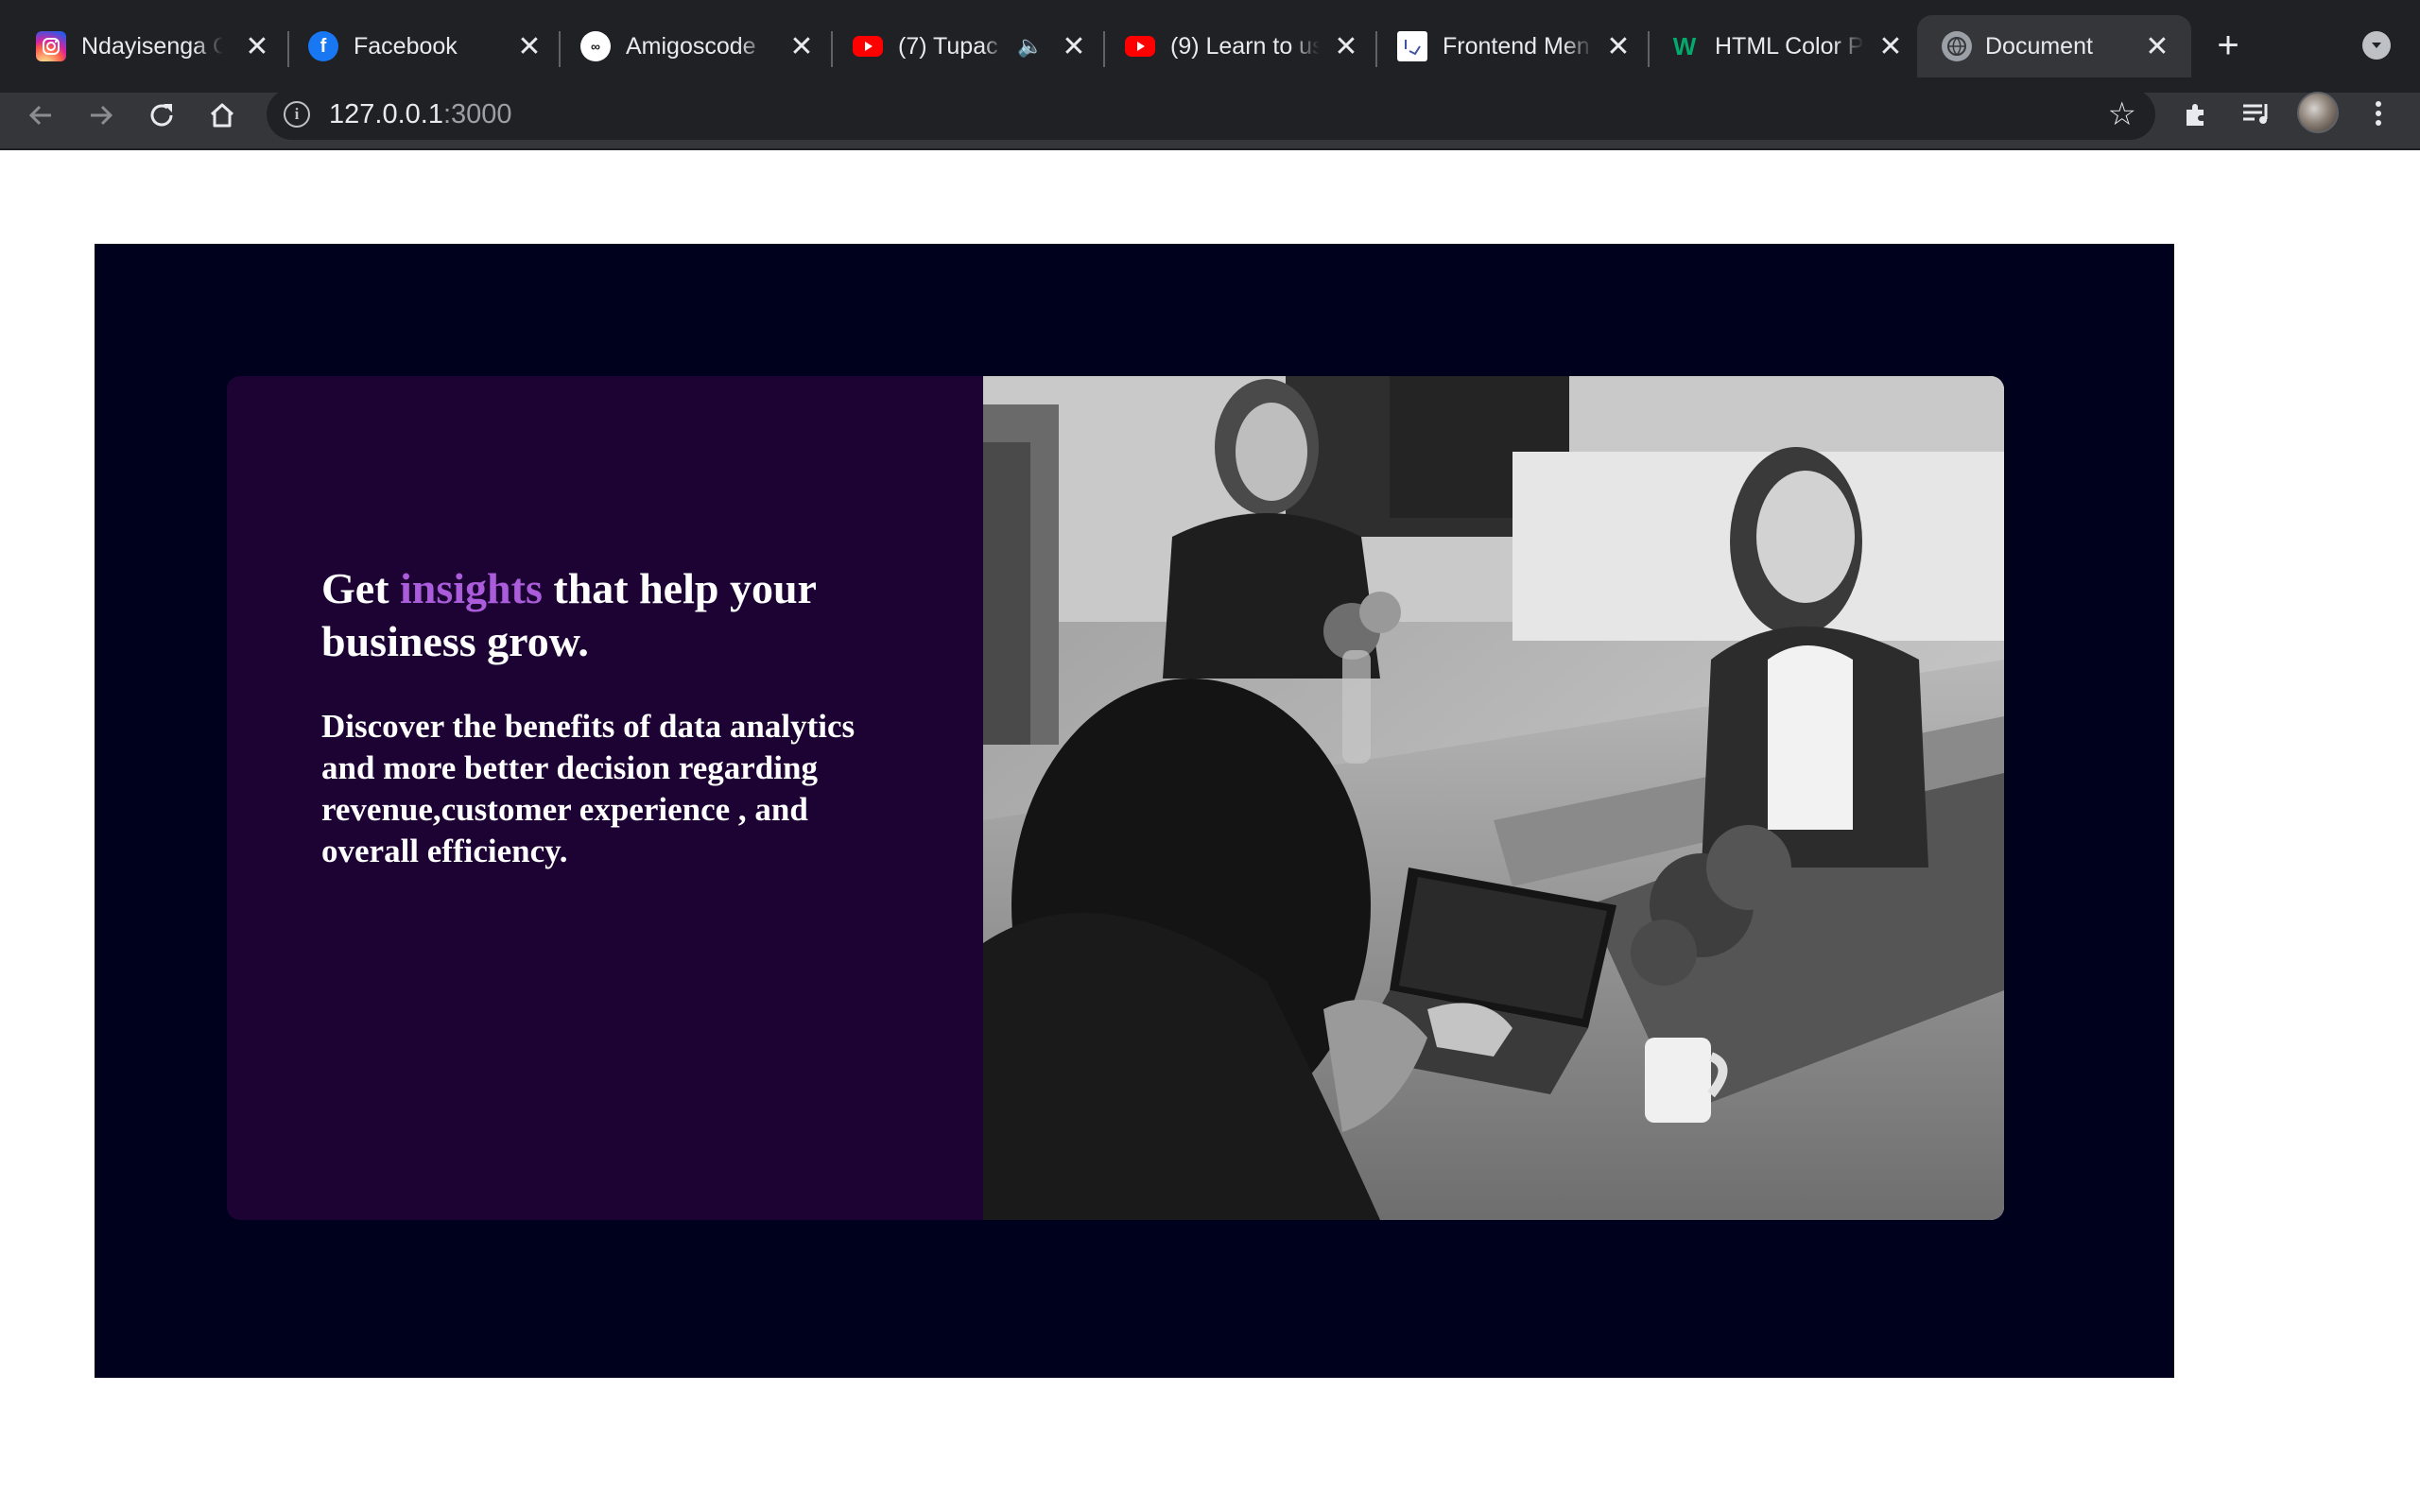 This screenshot has height=1512, width=2420. I want to click on menu-kebab-icon, so click(2378, 113).